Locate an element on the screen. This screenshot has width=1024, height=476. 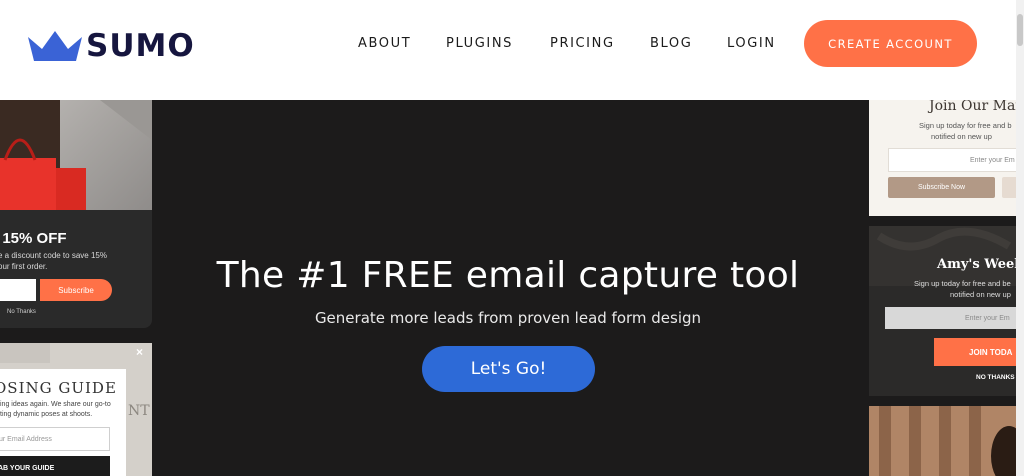
create-account-button: CREATE ACCOUNT is located at coordinates (890, 43).